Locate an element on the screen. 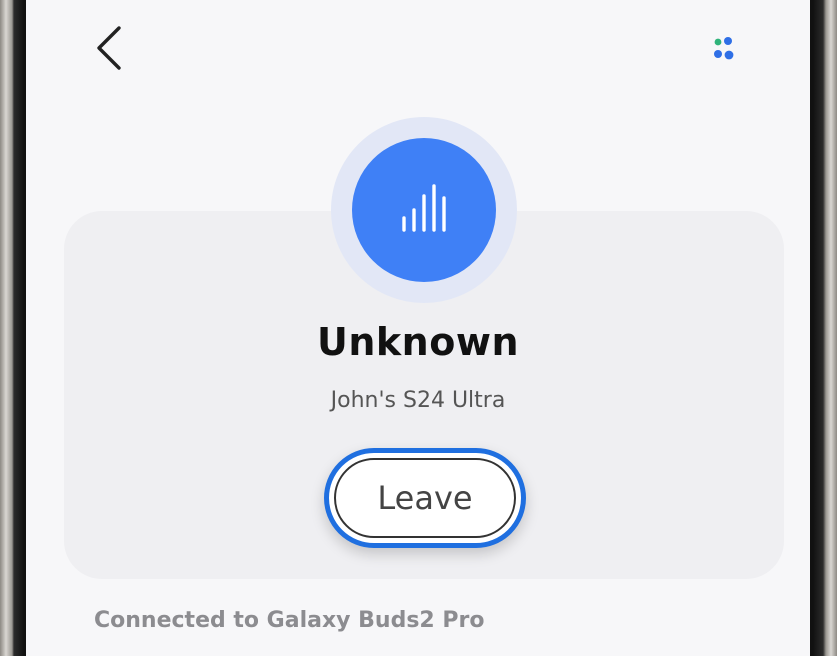  device-avatar is located at coordinates (424, 210).